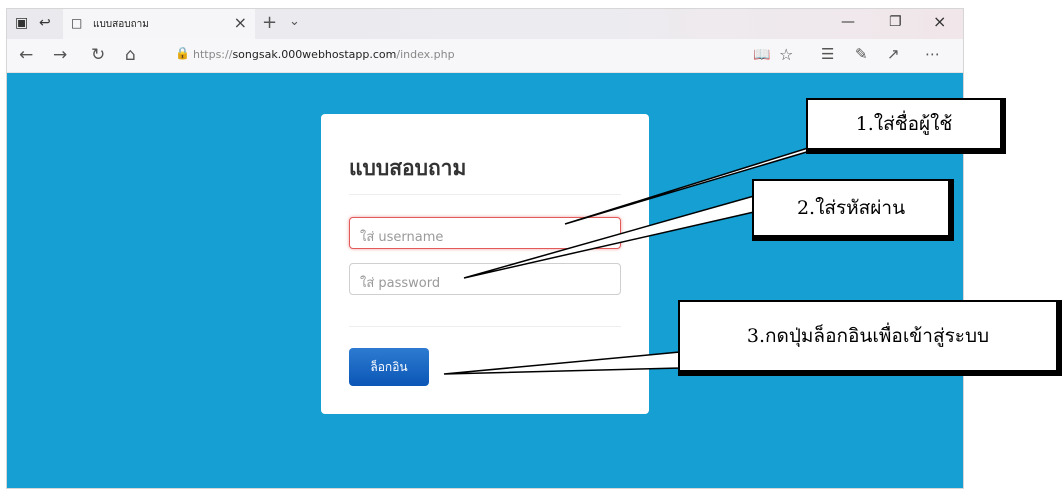 The image size is (1062, 489). I want to click on callout-step2: 2.ใส่รหัสผ่าน, so click(853, 210).